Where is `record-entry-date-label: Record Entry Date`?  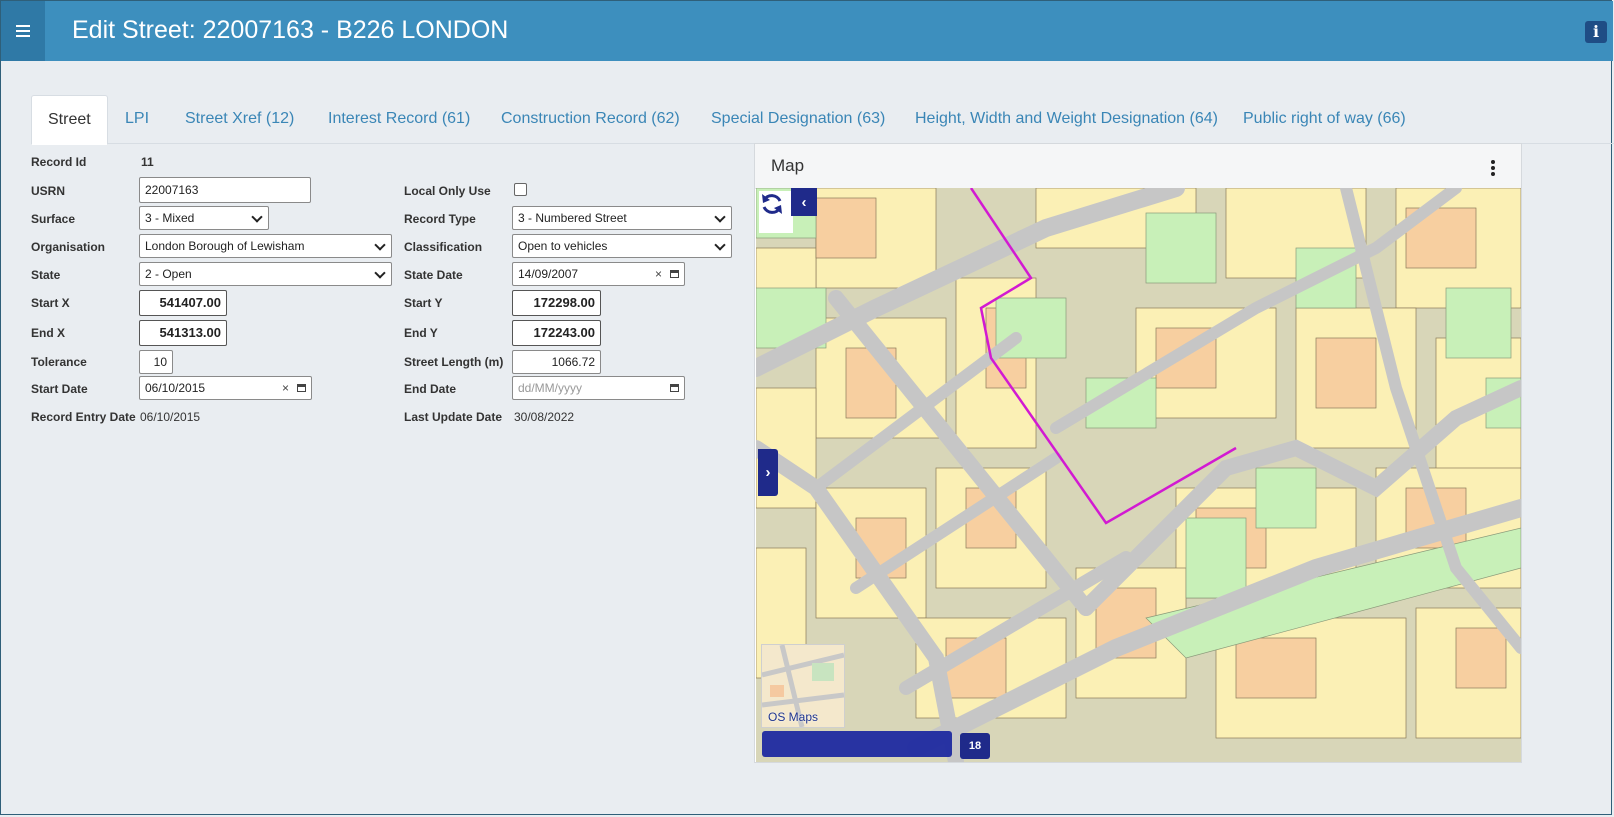
record-entry-date-label: Record Entry Date is located at coordinates (83, 417).